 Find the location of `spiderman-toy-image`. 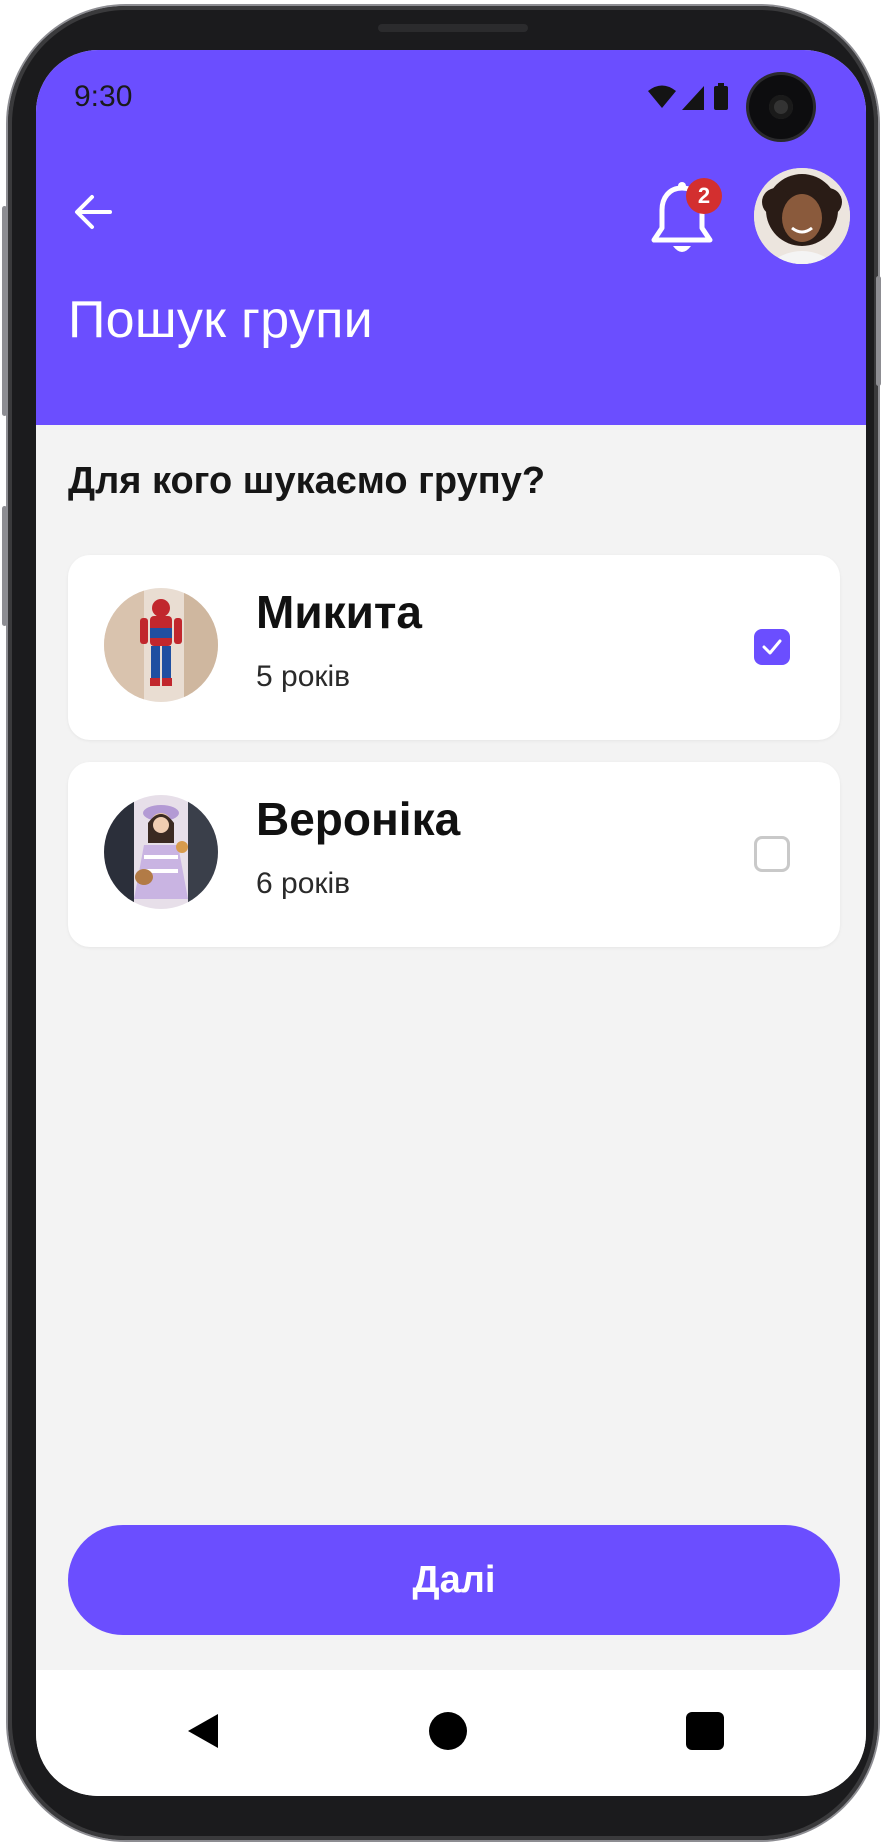

spiderman-toy-image is located at coordinates (161, 645).